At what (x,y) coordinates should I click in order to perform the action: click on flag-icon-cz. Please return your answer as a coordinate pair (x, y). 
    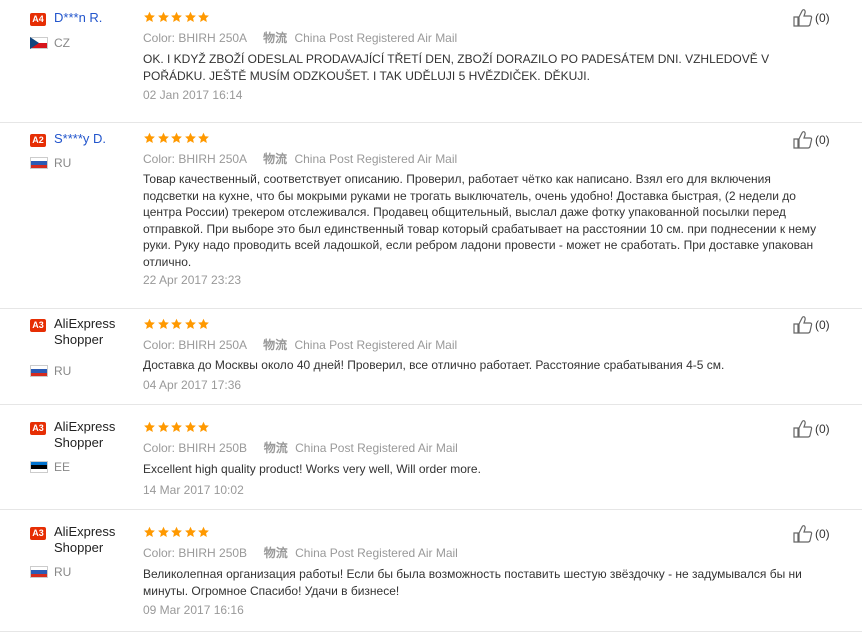
    Looking at the image, I should click on (39, 43).